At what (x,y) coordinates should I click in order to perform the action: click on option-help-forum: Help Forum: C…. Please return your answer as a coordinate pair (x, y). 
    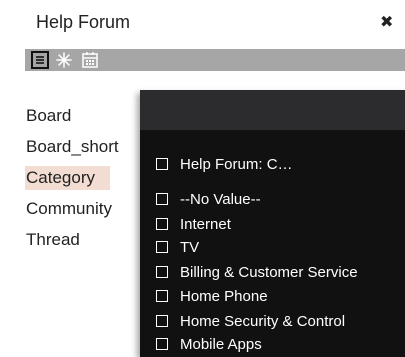
    Looking at the image, I should click on (224, 165).